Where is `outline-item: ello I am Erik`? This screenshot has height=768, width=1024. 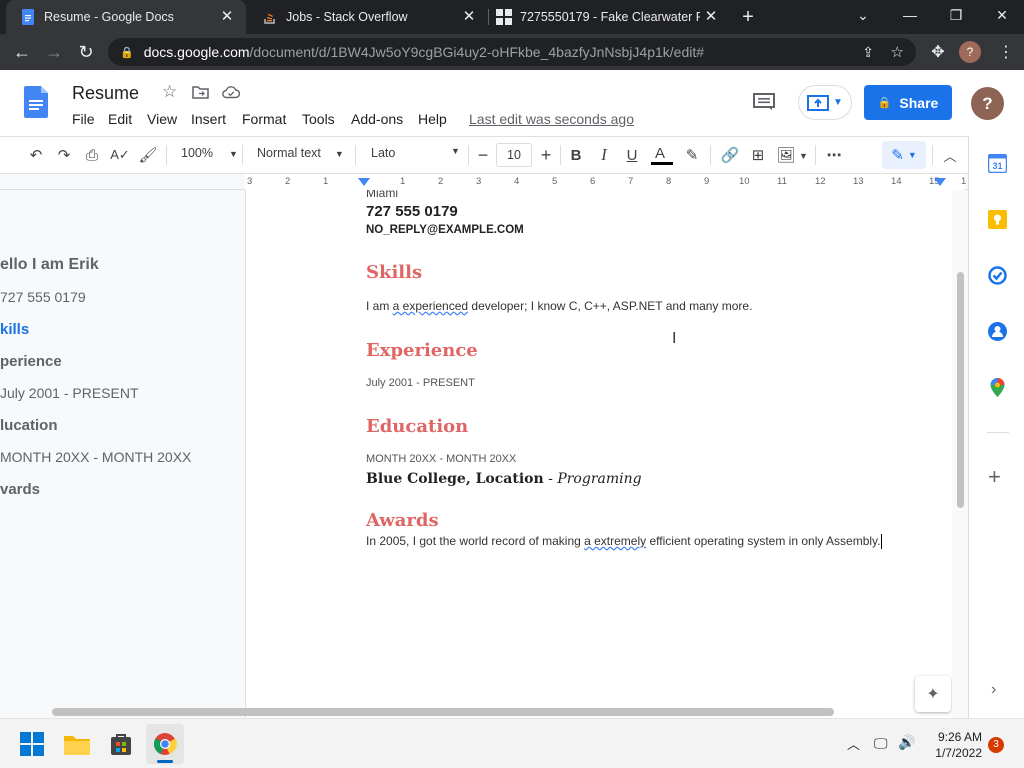 outline-item: ello I am Erik is located at coordinates (49, 265).